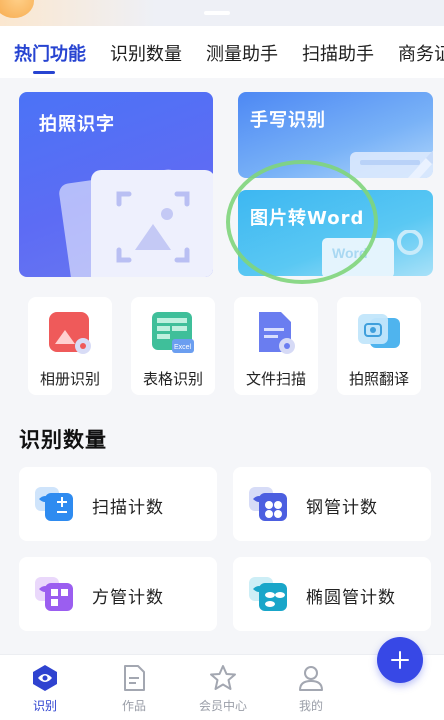 This screenshot has height=720, width=444. Describe the element at coordinates (128, 508) in the screenshot. I see `scan-count-label: 扫描计数` at that location.